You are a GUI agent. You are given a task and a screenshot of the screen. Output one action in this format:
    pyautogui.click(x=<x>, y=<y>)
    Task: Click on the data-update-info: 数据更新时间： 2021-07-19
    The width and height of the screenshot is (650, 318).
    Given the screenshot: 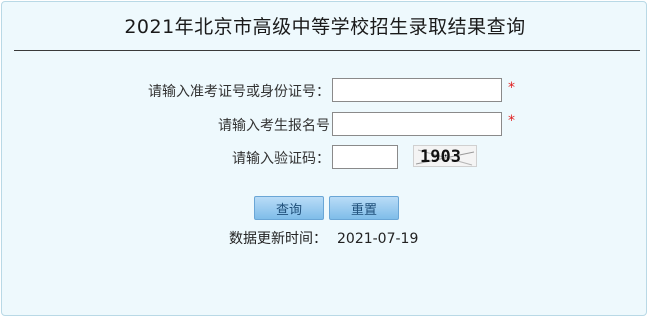 What is the action you would take?
    pyautogui.click(x=323, y=238)
    